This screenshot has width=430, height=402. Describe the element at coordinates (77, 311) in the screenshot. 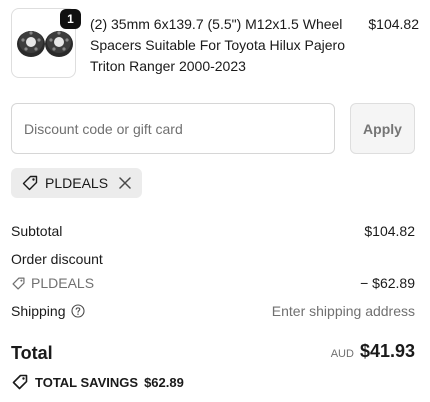

I see `help-icon` at that location.